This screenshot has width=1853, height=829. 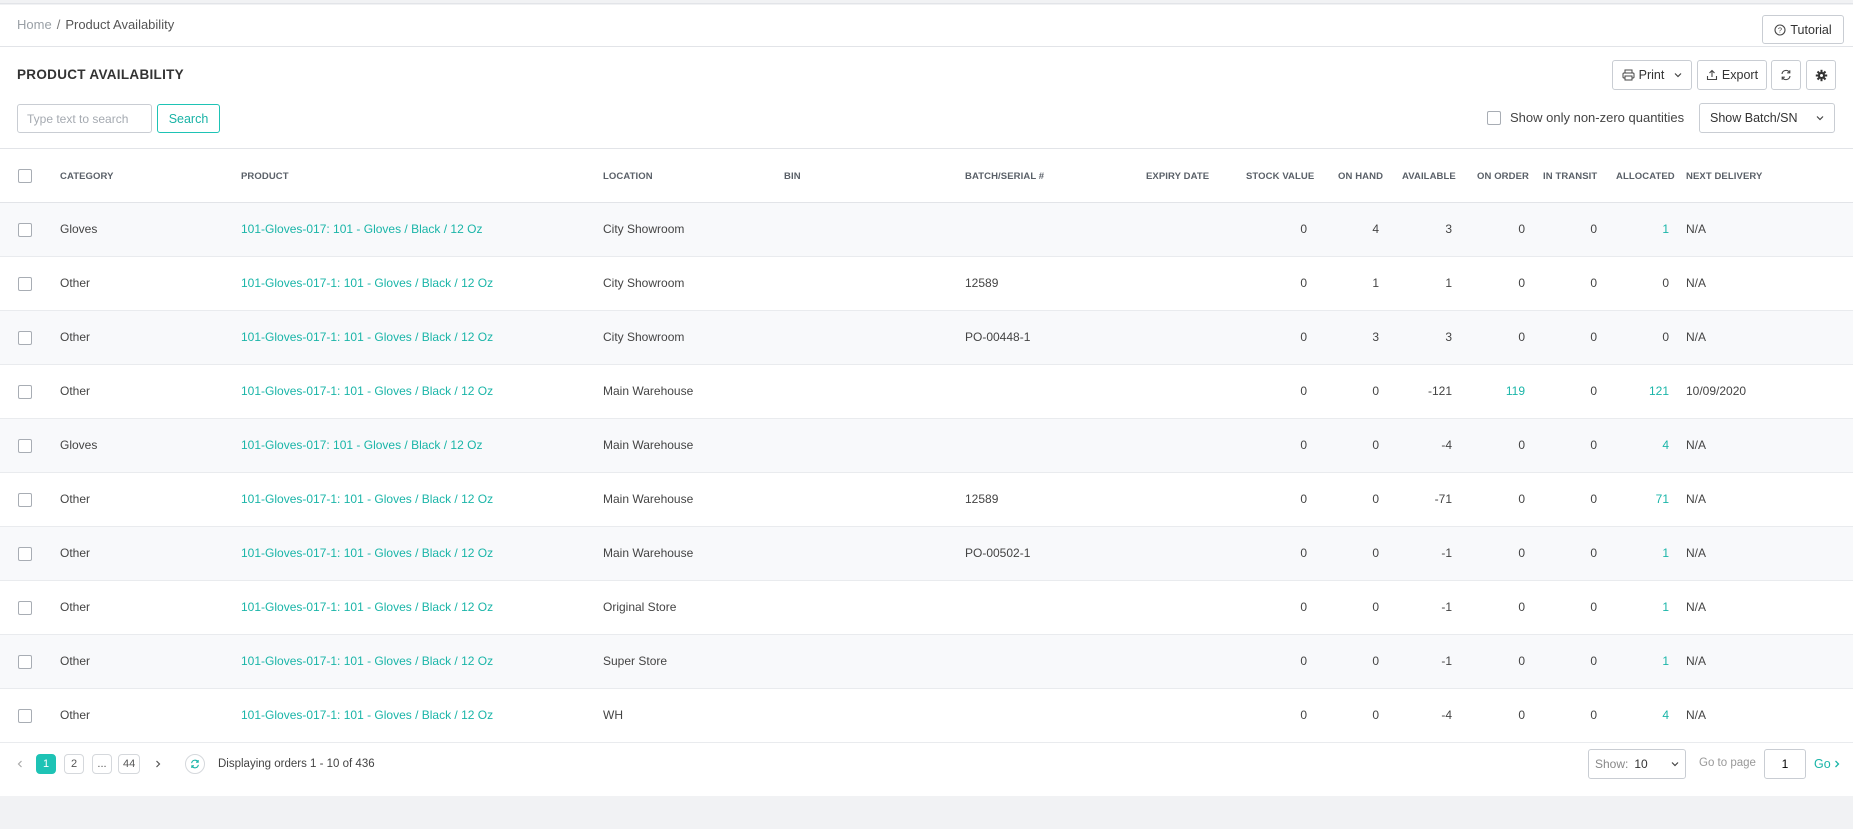 What do you see at coordinates (25, 176) in the screenshot?
I see `select-all-checkbox` at bounding box center [25, 176].